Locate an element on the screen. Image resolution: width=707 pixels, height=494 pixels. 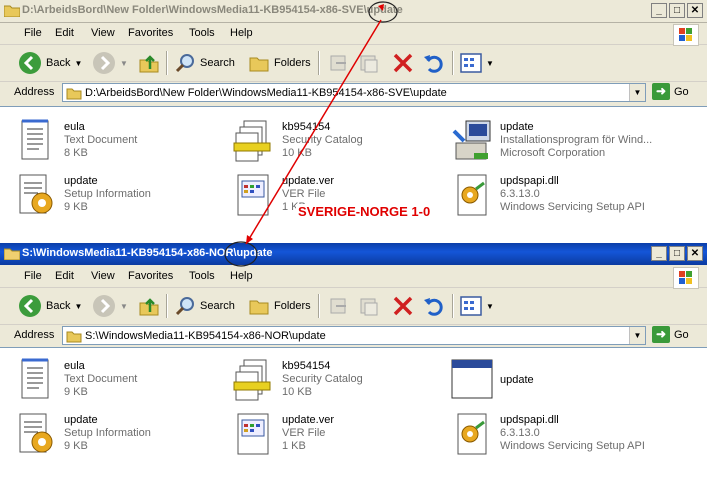
folder-icon is located at coordinates (74, 94).